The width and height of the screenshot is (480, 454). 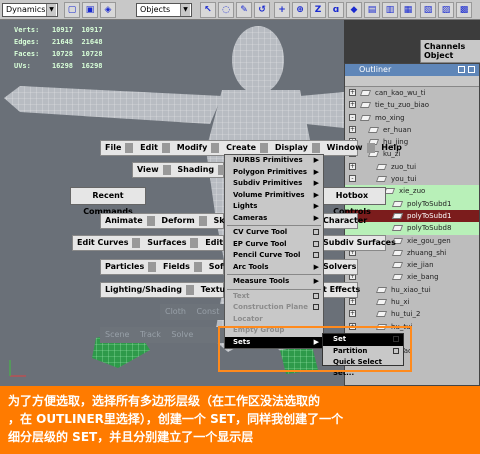 What do you see at coordinates (397, 215) in the screenshot?
I see `transform-node-icon` at bounding box center [397, 215].